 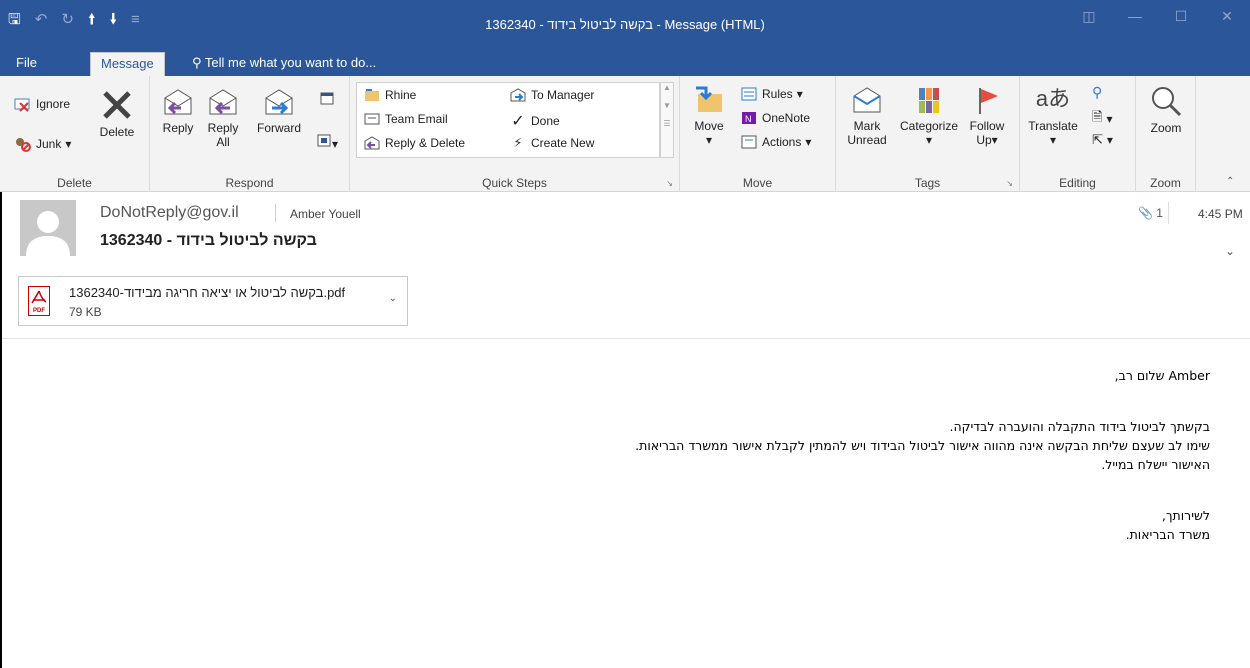 I want to click on delete-button: Delete, so click(x=117, y=113).